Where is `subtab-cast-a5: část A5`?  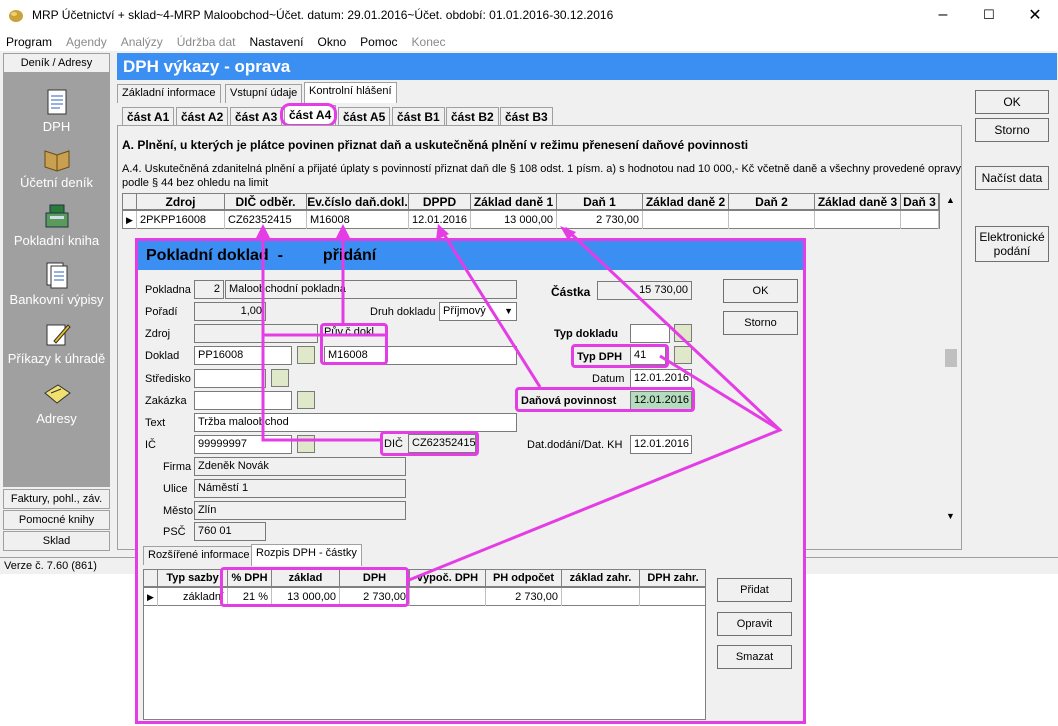 subtab-cast-a5: část A5 is located at coordinates (364, 117).